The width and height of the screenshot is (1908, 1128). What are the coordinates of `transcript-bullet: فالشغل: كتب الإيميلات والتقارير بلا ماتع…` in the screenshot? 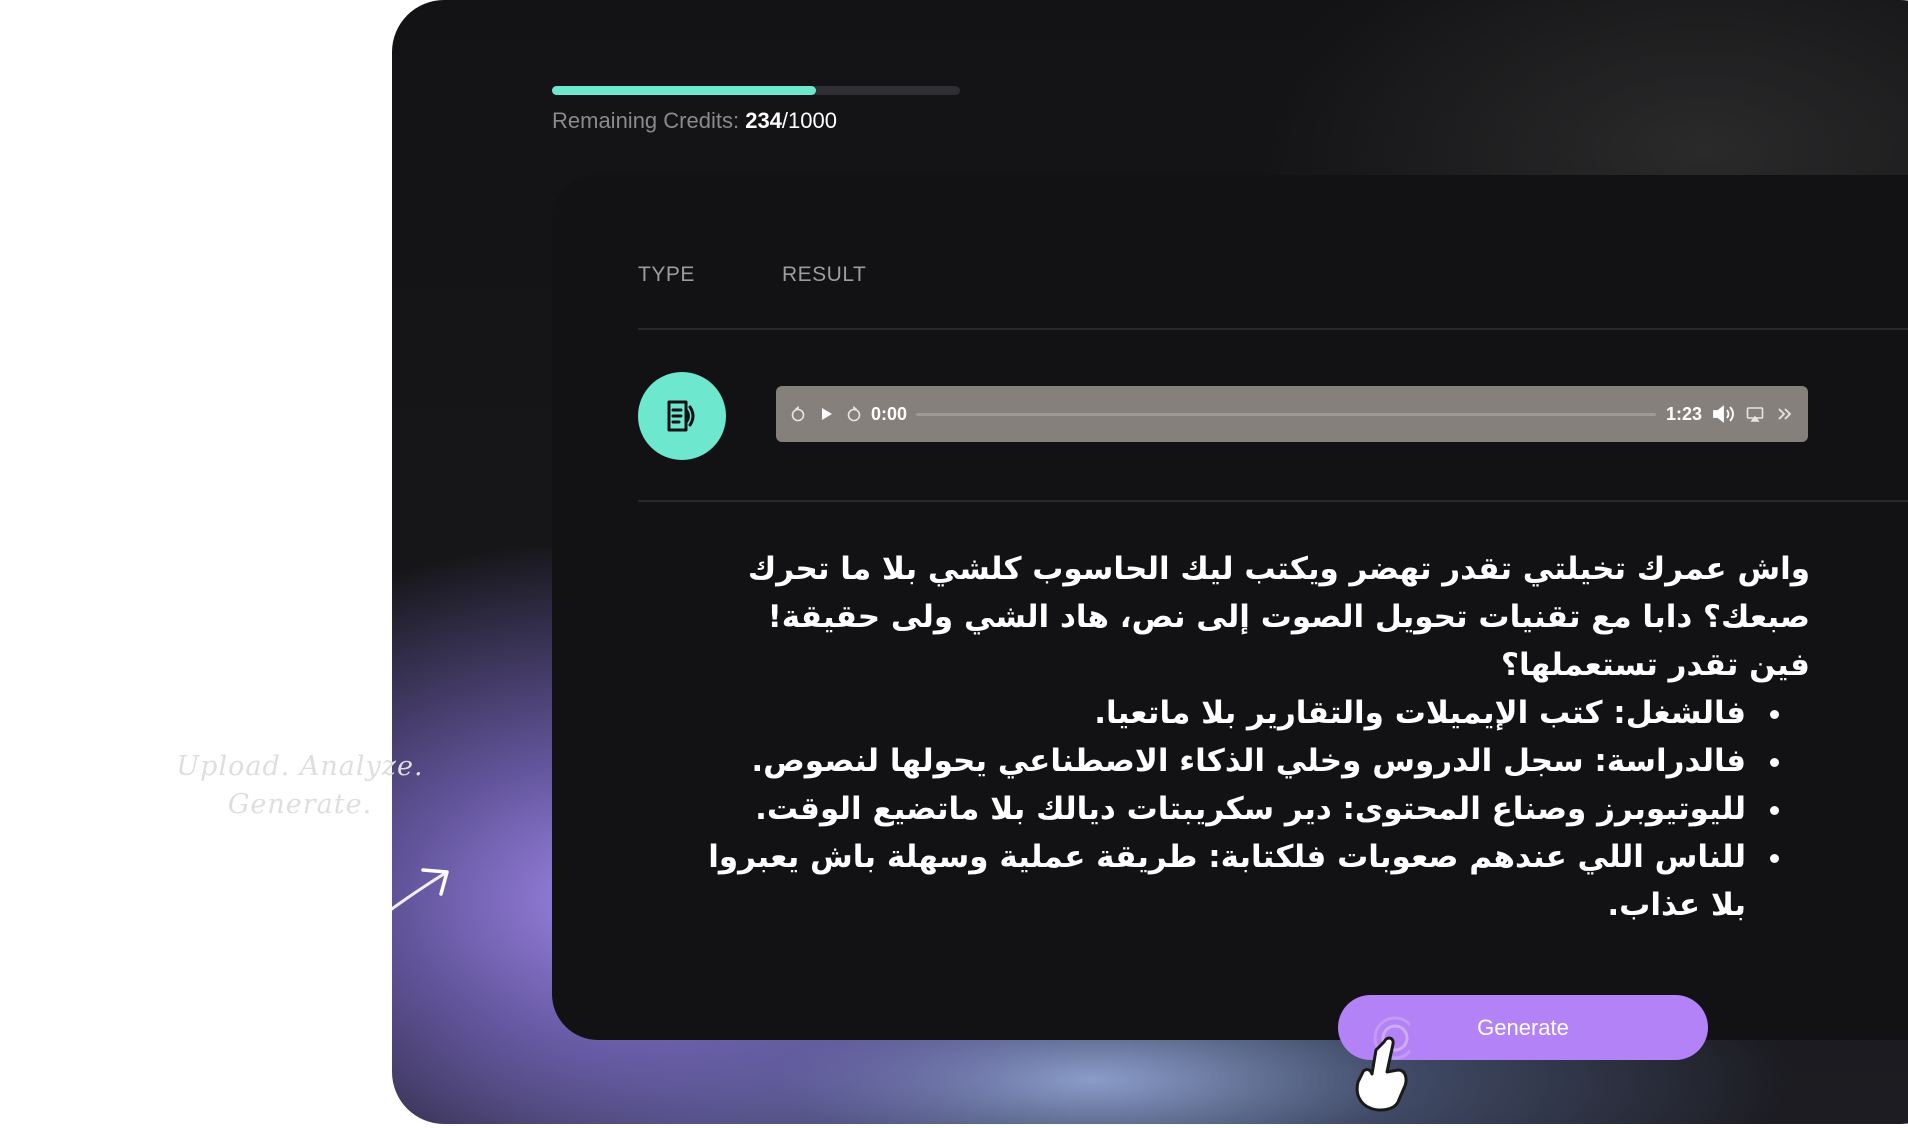 It's located at (1218, 713).